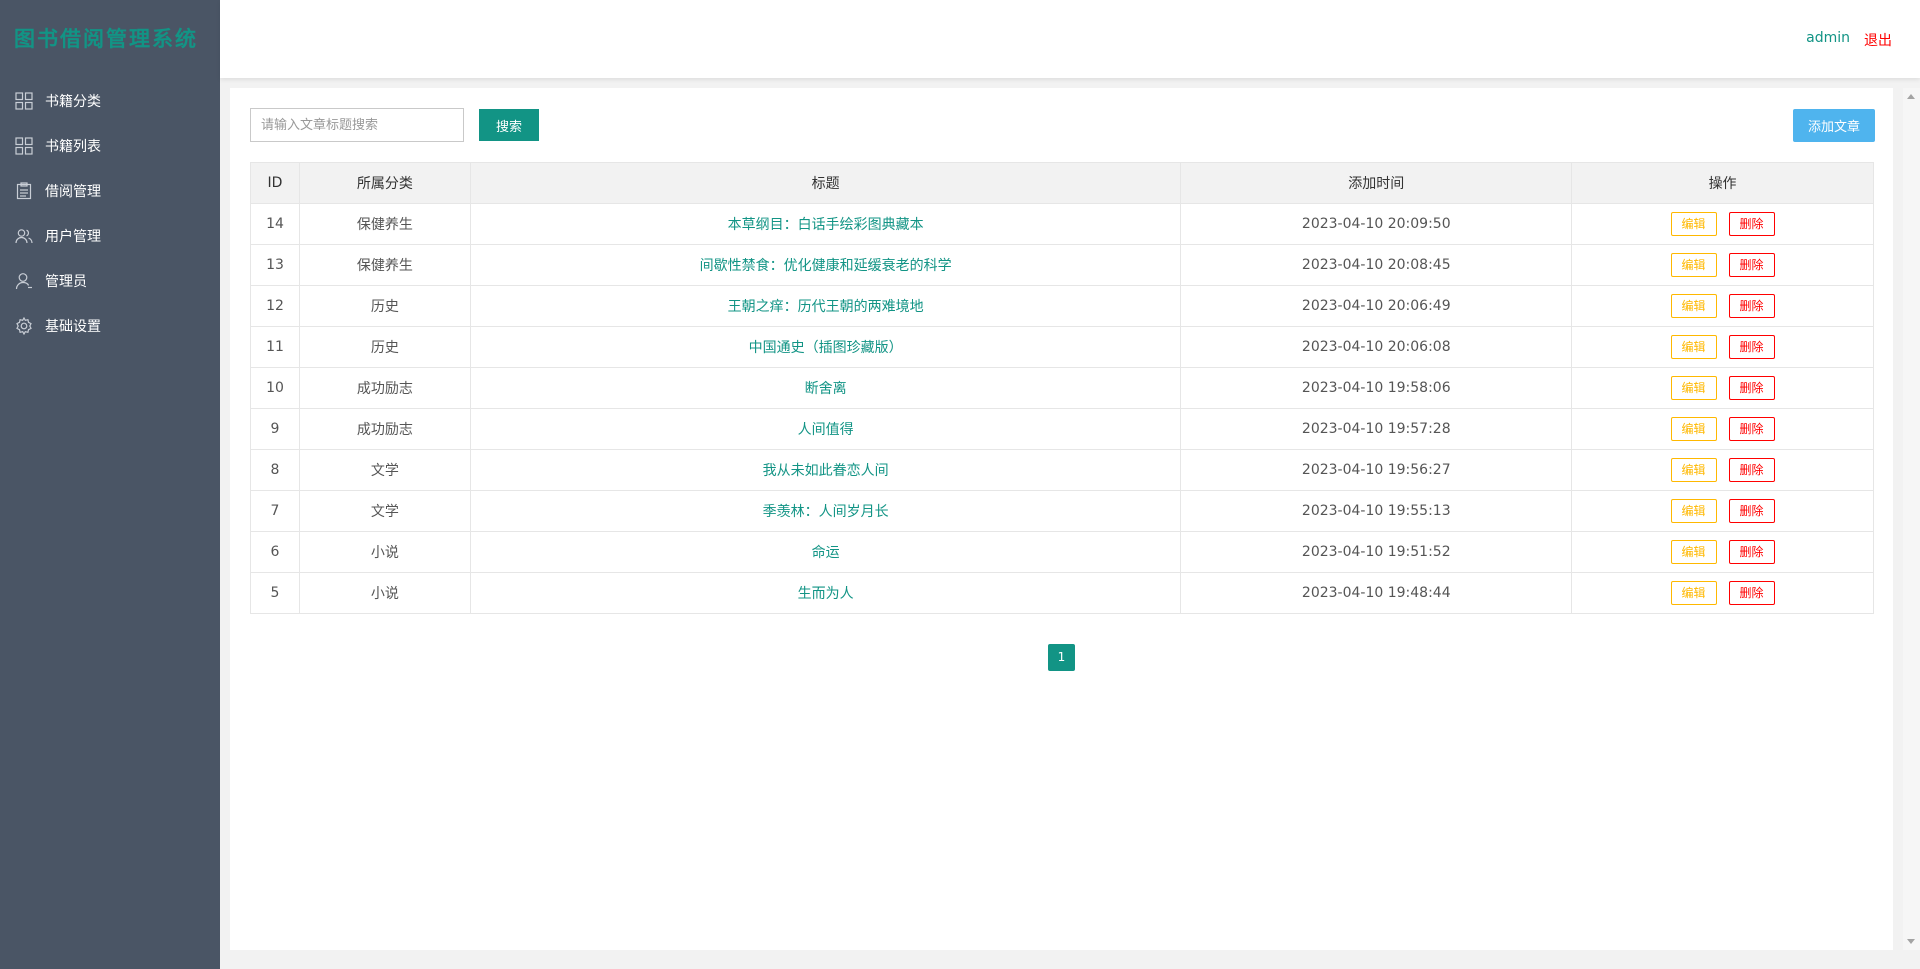 The height and width of the screenshot is (969, 1920). I want to click on sidebar-item-admin: 管理员, so click(110, 280).